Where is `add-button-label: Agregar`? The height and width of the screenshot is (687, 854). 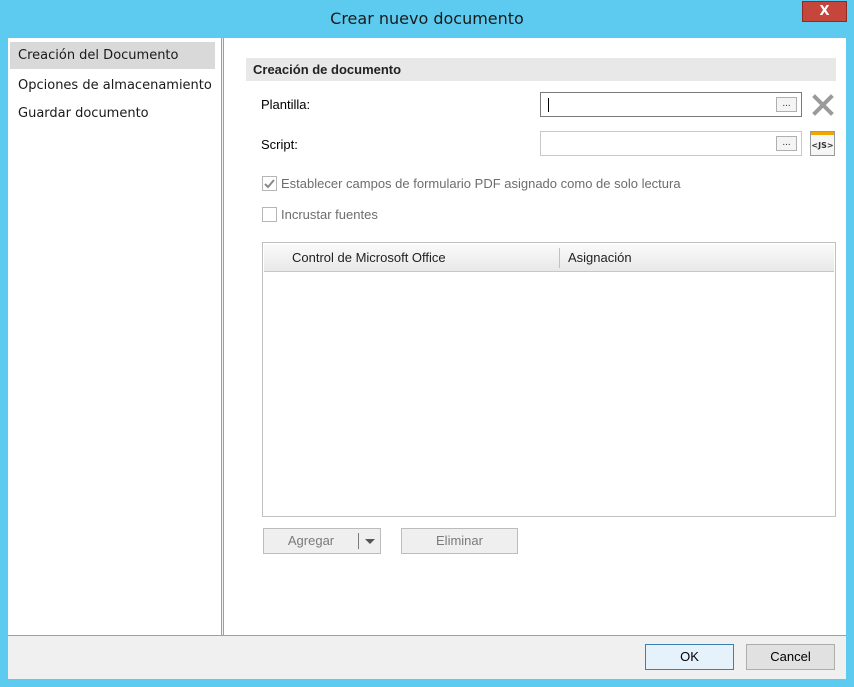
add-button-label: Agregar is located at coordinates (311, 540).